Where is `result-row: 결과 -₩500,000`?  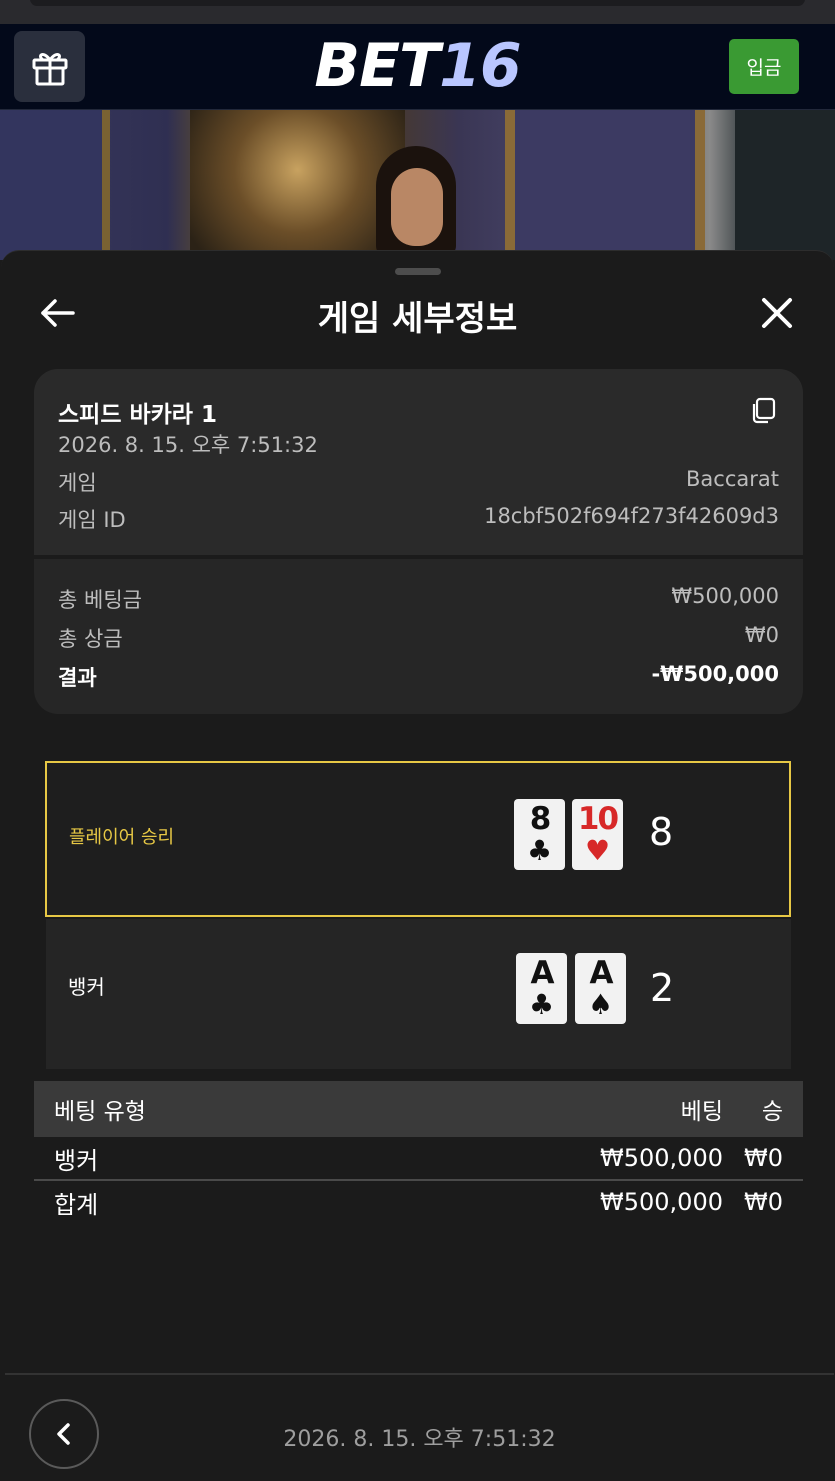
result-row: 결과 -₩500,000 is located at coordinates (418, 677).